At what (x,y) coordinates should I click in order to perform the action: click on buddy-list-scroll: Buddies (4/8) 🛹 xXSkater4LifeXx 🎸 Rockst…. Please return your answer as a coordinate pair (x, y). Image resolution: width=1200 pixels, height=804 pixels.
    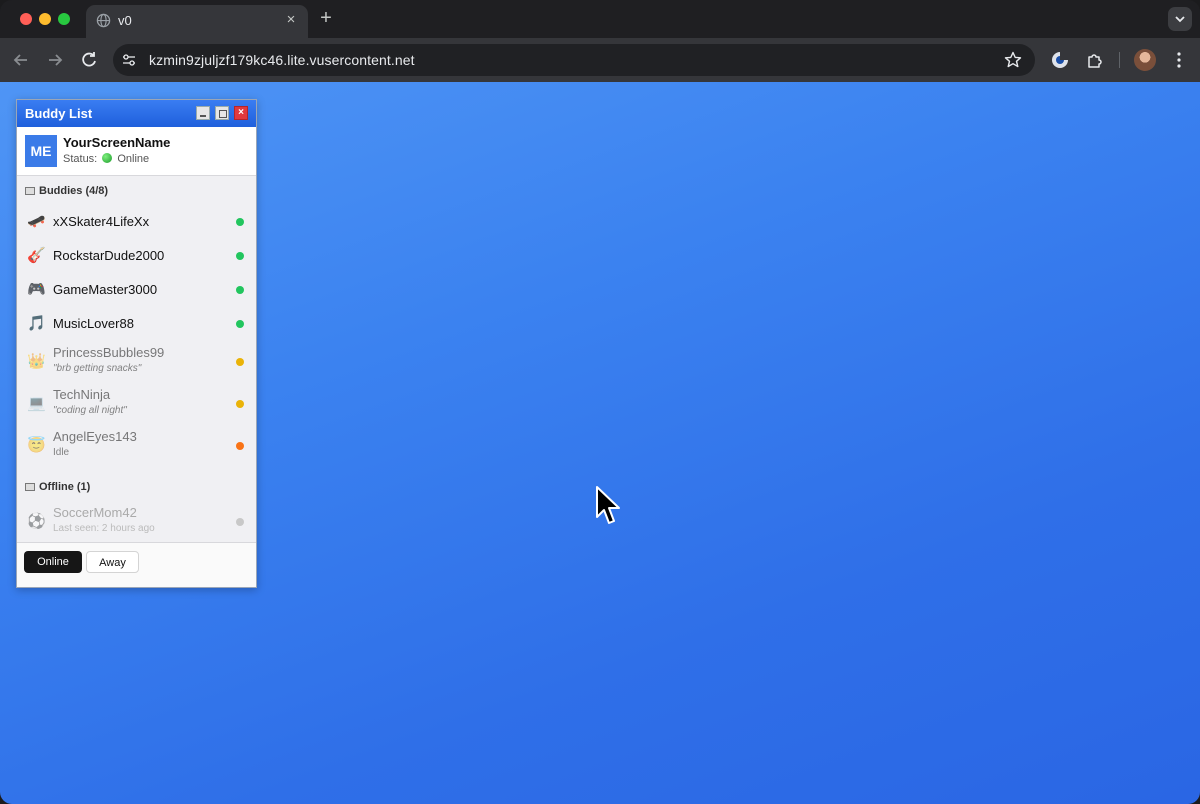
    Looking at the image, I should click on (136, 359).